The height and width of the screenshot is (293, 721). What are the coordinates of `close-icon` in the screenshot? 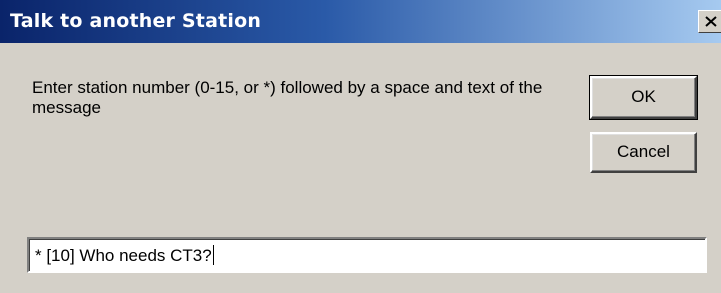 It's located at (711, 21).